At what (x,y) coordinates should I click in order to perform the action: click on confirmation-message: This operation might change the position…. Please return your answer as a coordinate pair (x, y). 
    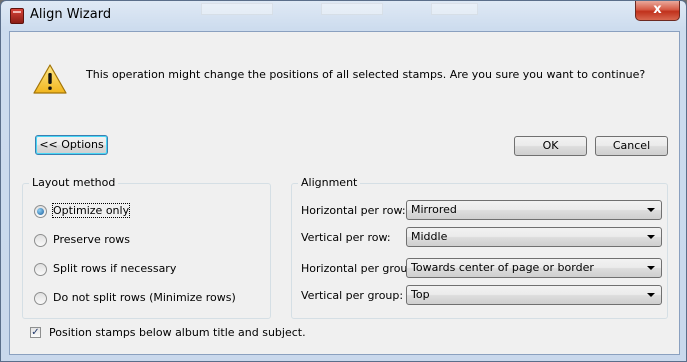
    Looking at the image, I should click on (366, 74).